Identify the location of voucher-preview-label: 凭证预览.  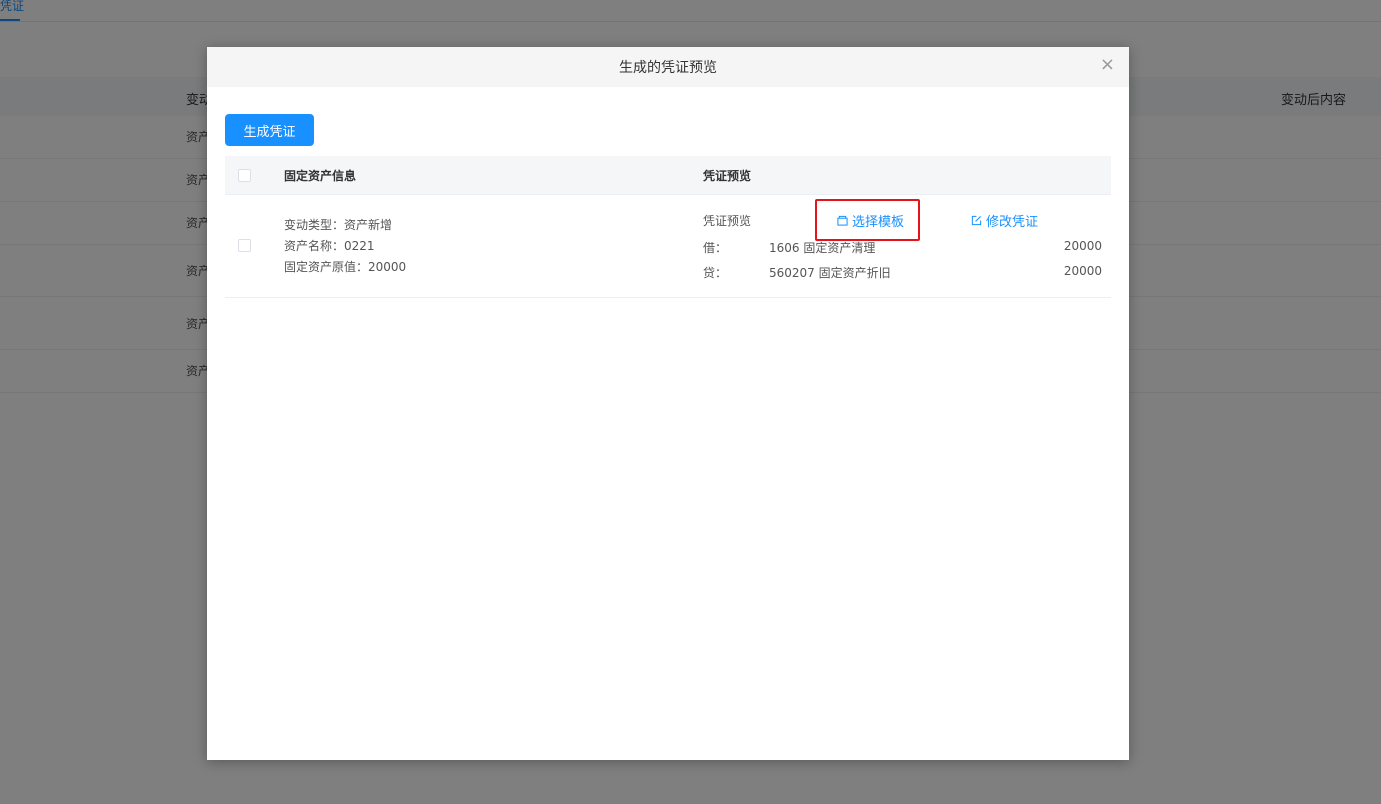
(727, 221).